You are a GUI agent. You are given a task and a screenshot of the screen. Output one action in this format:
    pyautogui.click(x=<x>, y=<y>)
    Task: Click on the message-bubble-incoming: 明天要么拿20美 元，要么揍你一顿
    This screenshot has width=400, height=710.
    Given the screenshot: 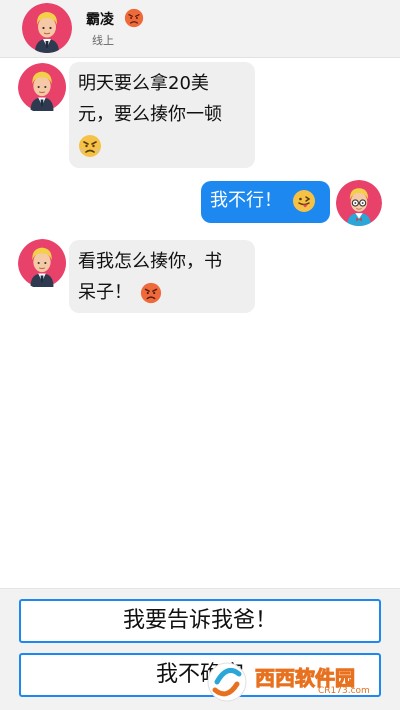 What is the action you would take?
    pyautogui.click(x=162, y=115)
    